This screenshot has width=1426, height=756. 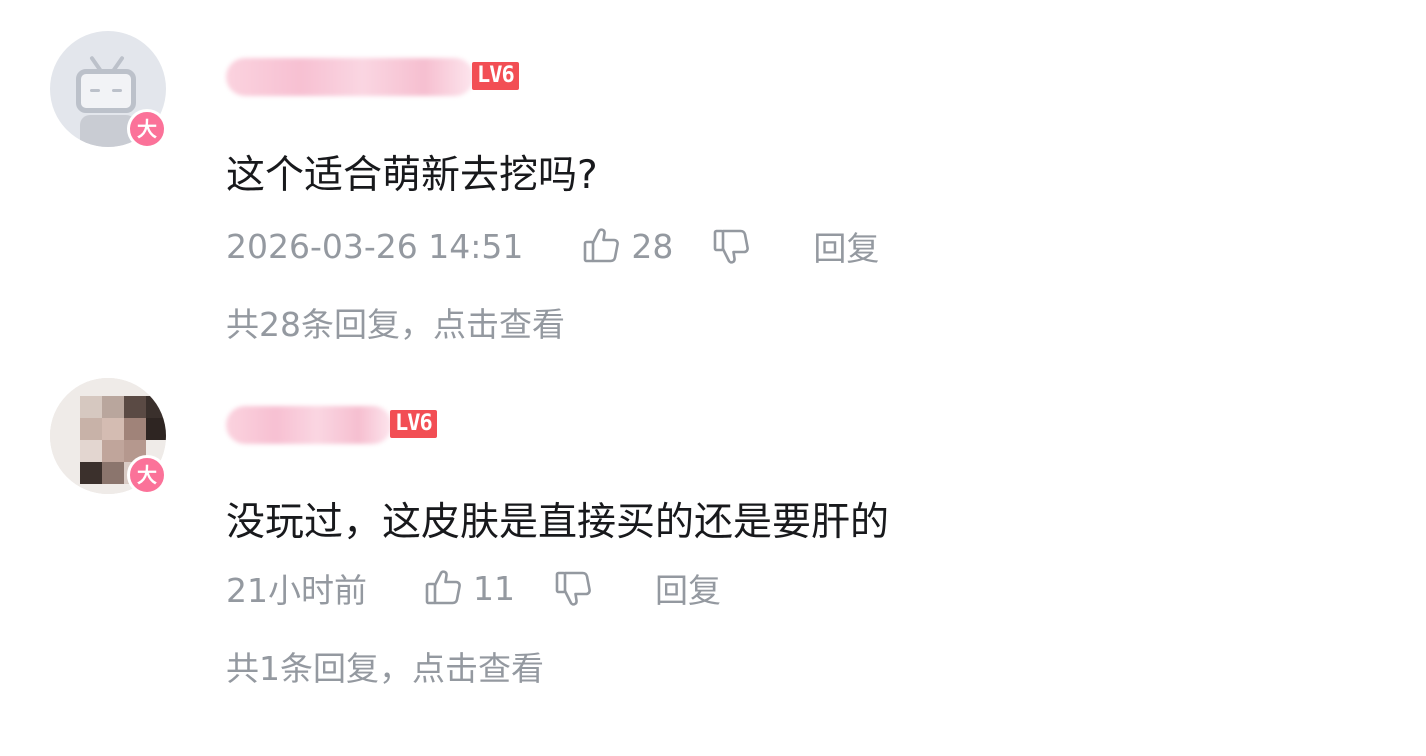 I want to click on comment-meta: 2026-03-26 14:51 28 回复, so click(x=552, y=246).